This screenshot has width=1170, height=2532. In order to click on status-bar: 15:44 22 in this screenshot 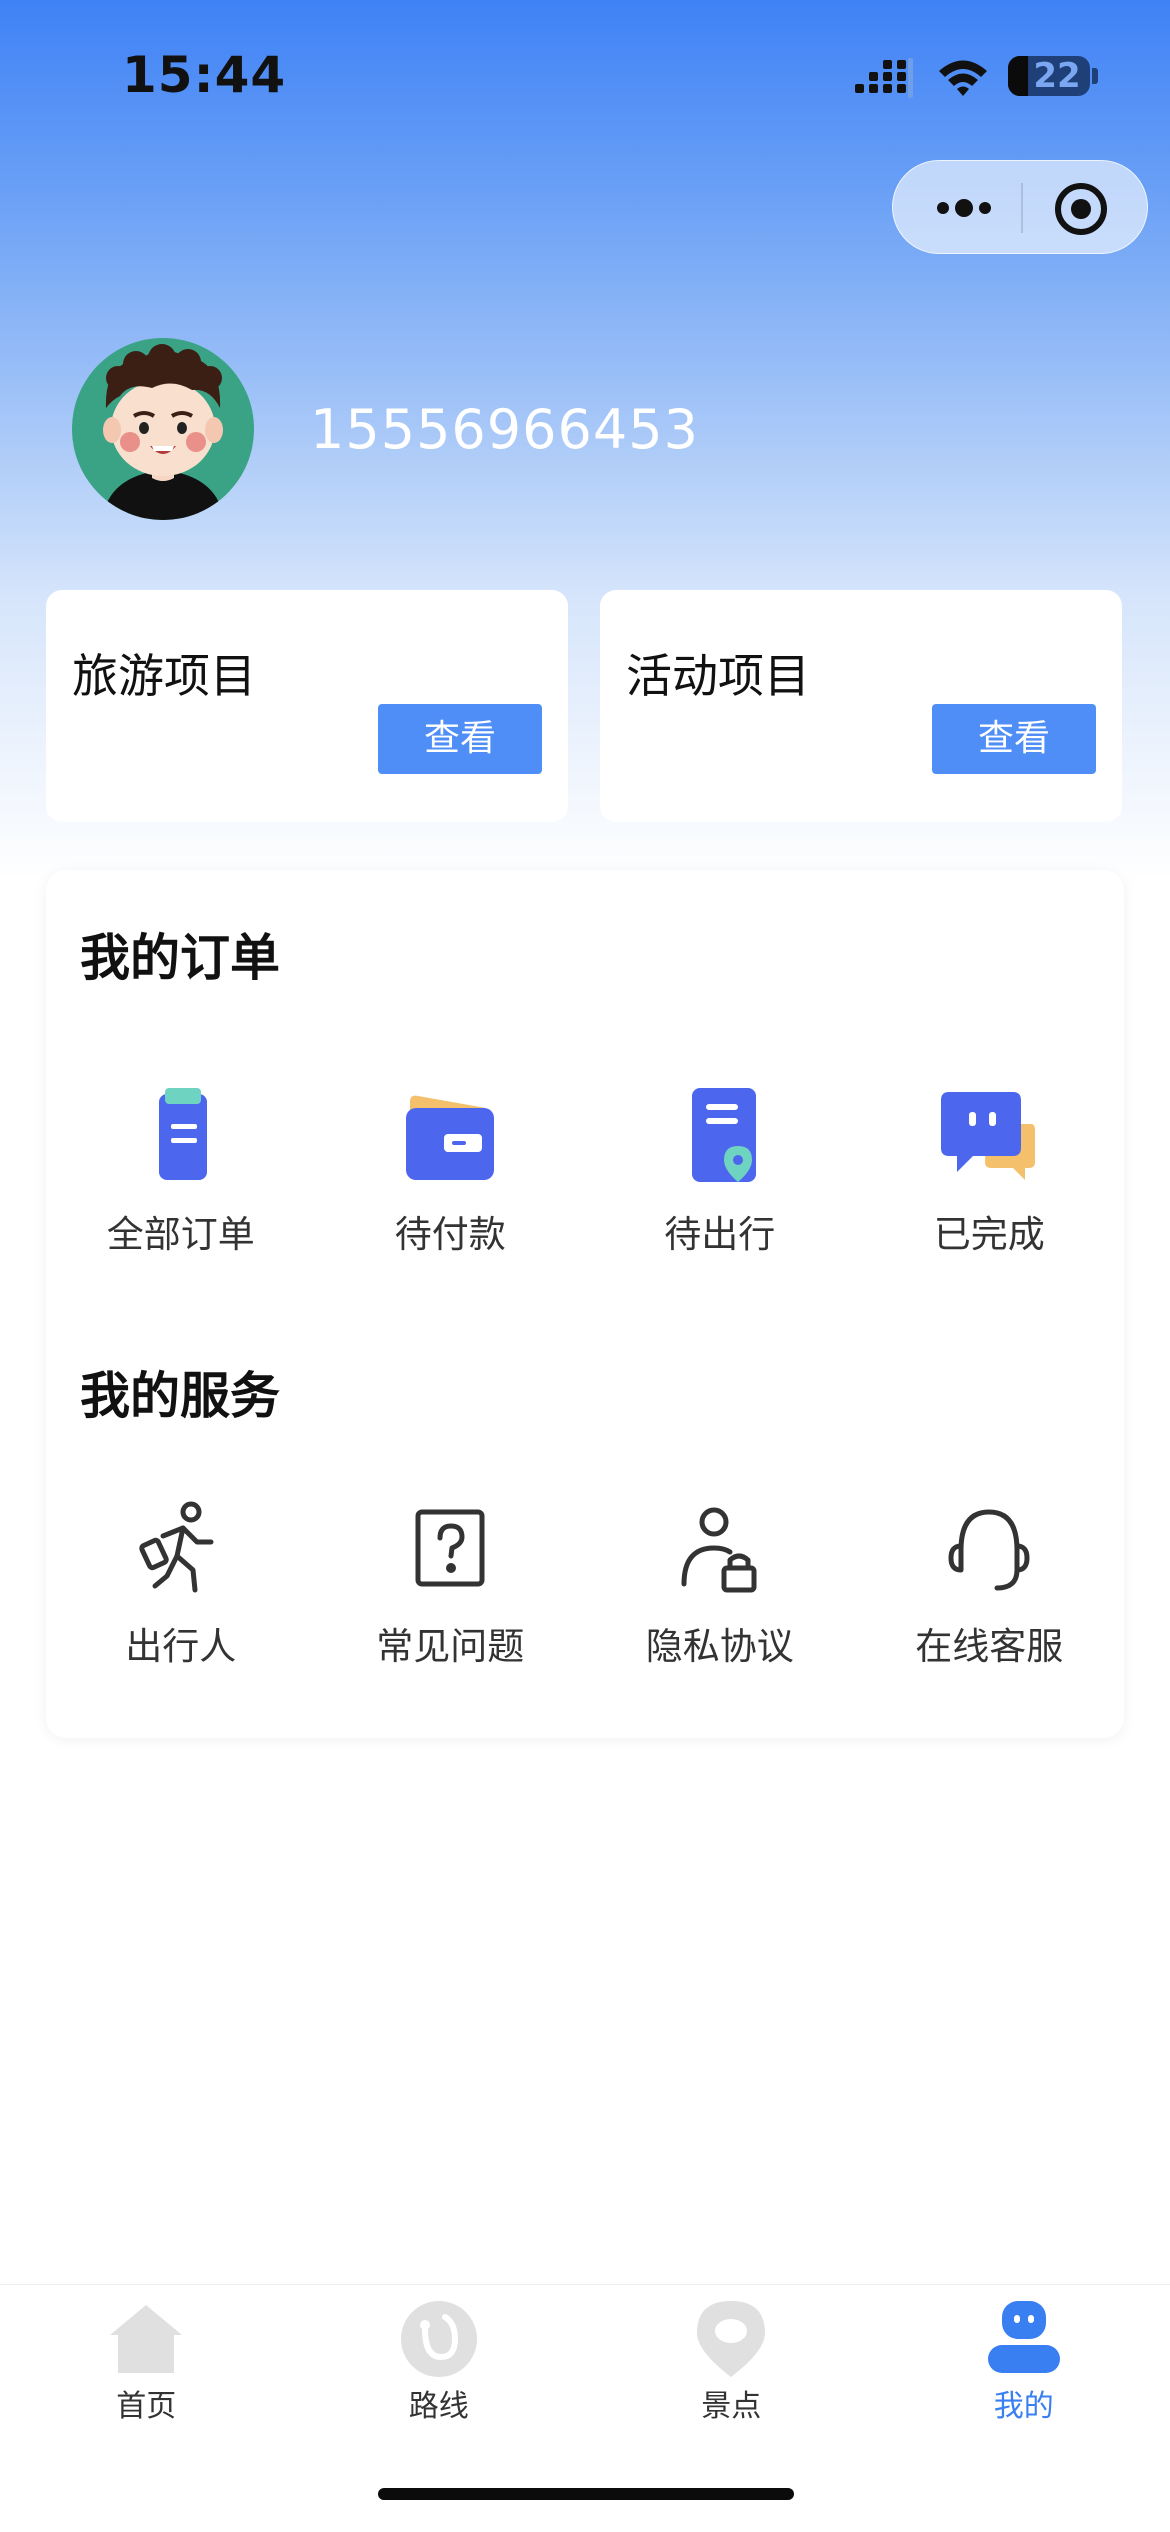, I will do `click(585, 75)`.